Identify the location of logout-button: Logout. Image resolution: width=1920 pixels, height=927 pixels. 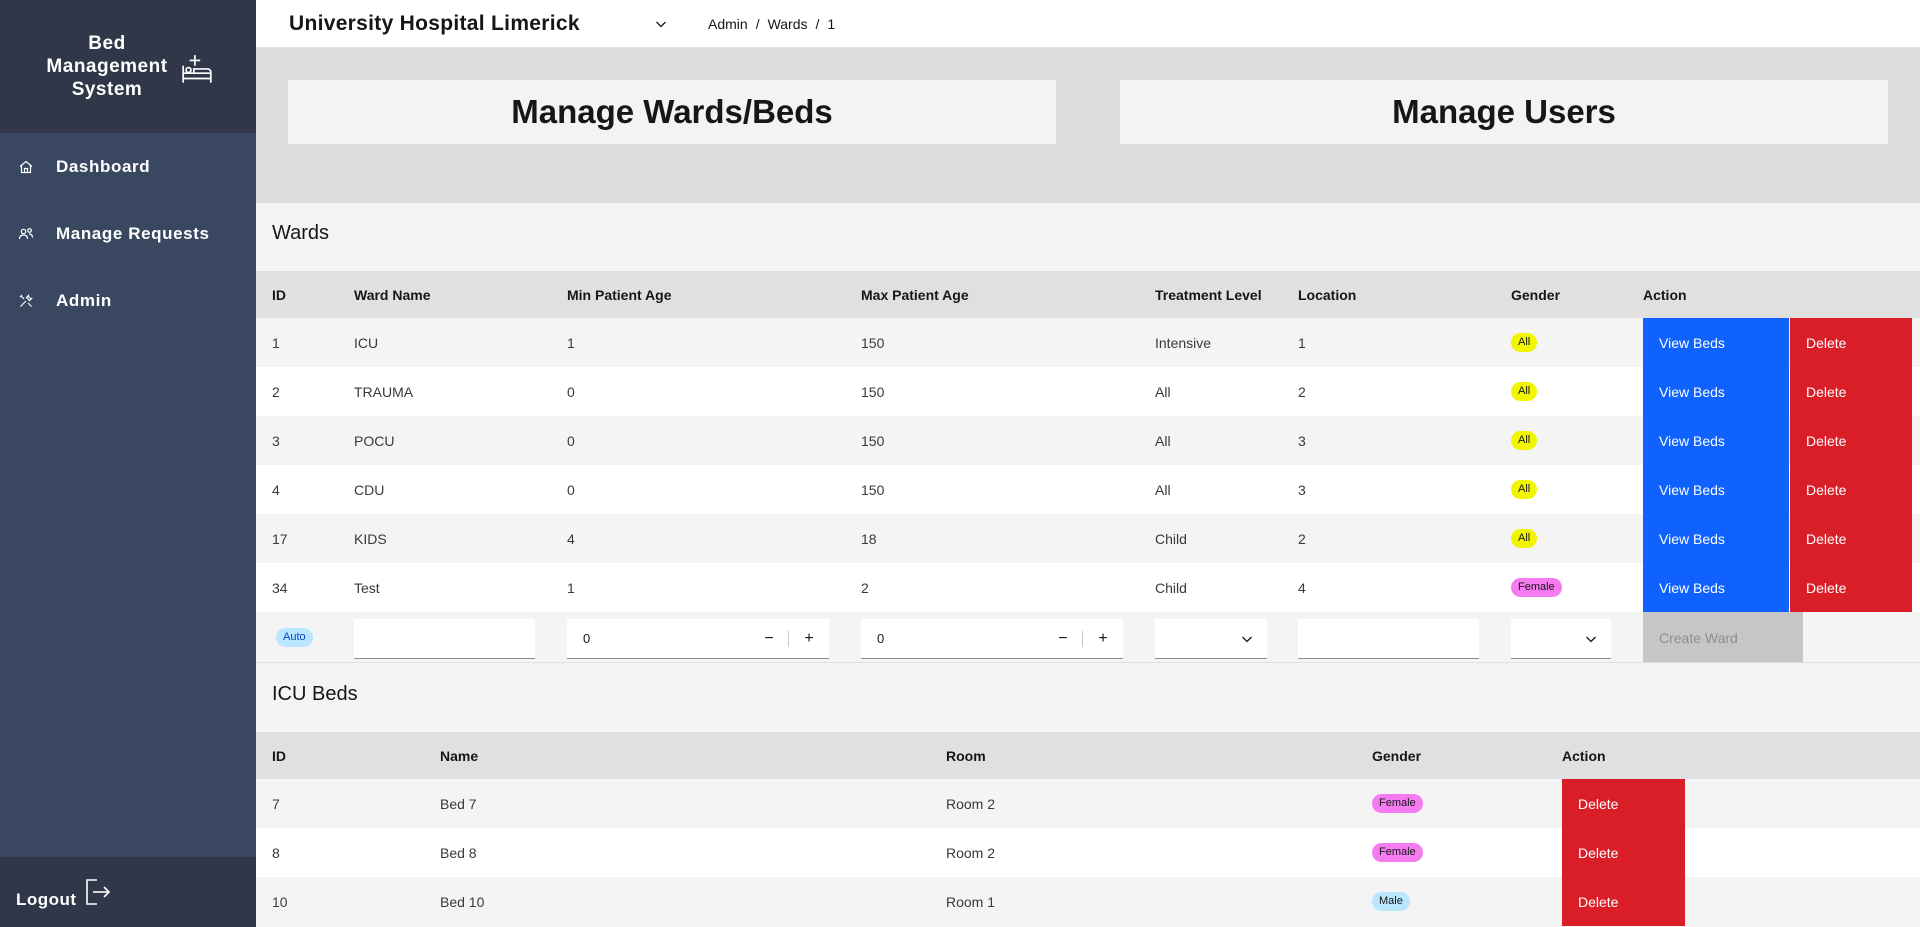
(128, 892).